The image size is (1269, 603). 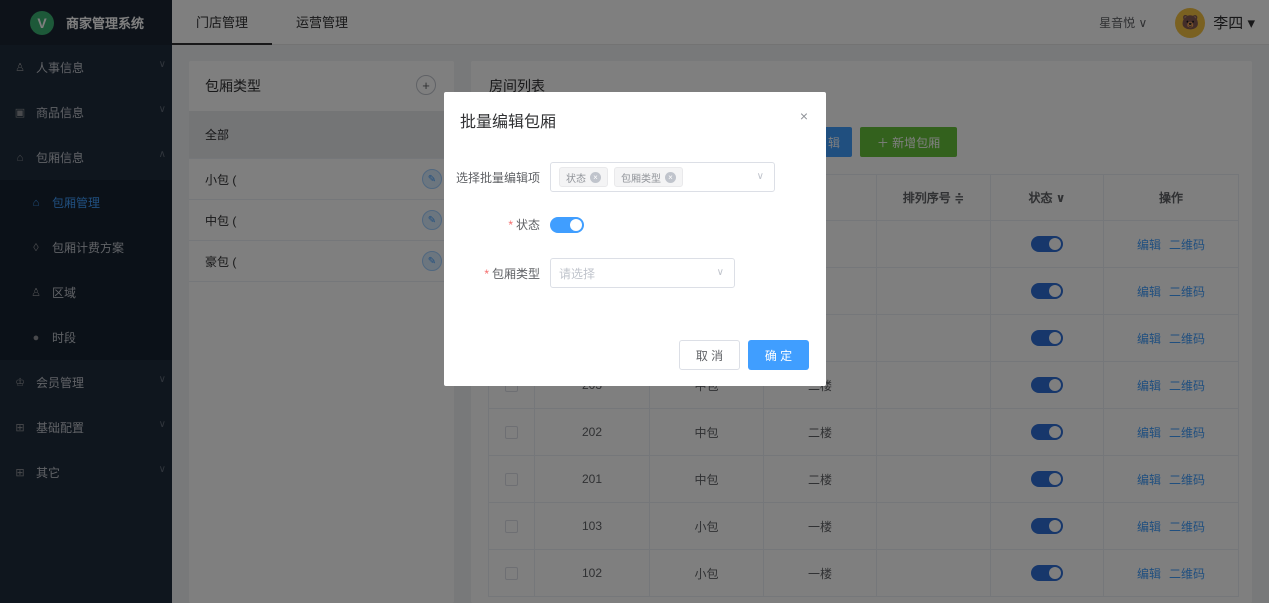 I want to click on form-row-edit-items: 选择批量编辑项 状态 × 包厢类型 × ∨, so click(x=635, y=177).